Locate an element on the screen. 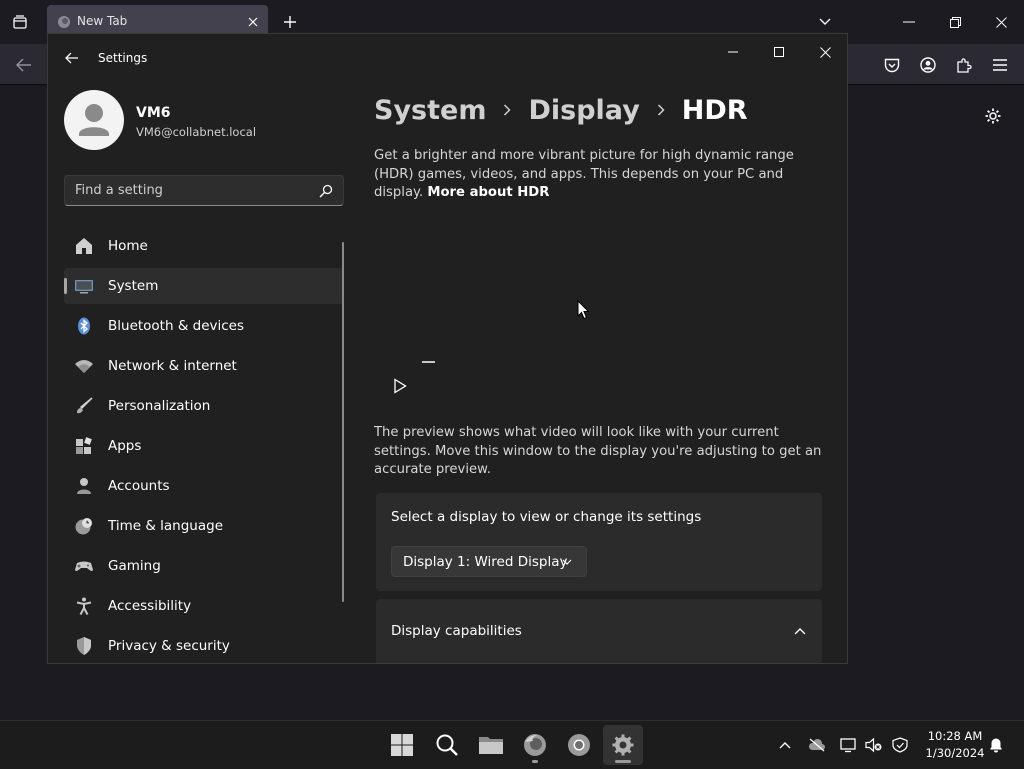 The height and width of the screenshot is (769, 1024). nav-item-label: Privacy & security is located at coordinates (169, 646).